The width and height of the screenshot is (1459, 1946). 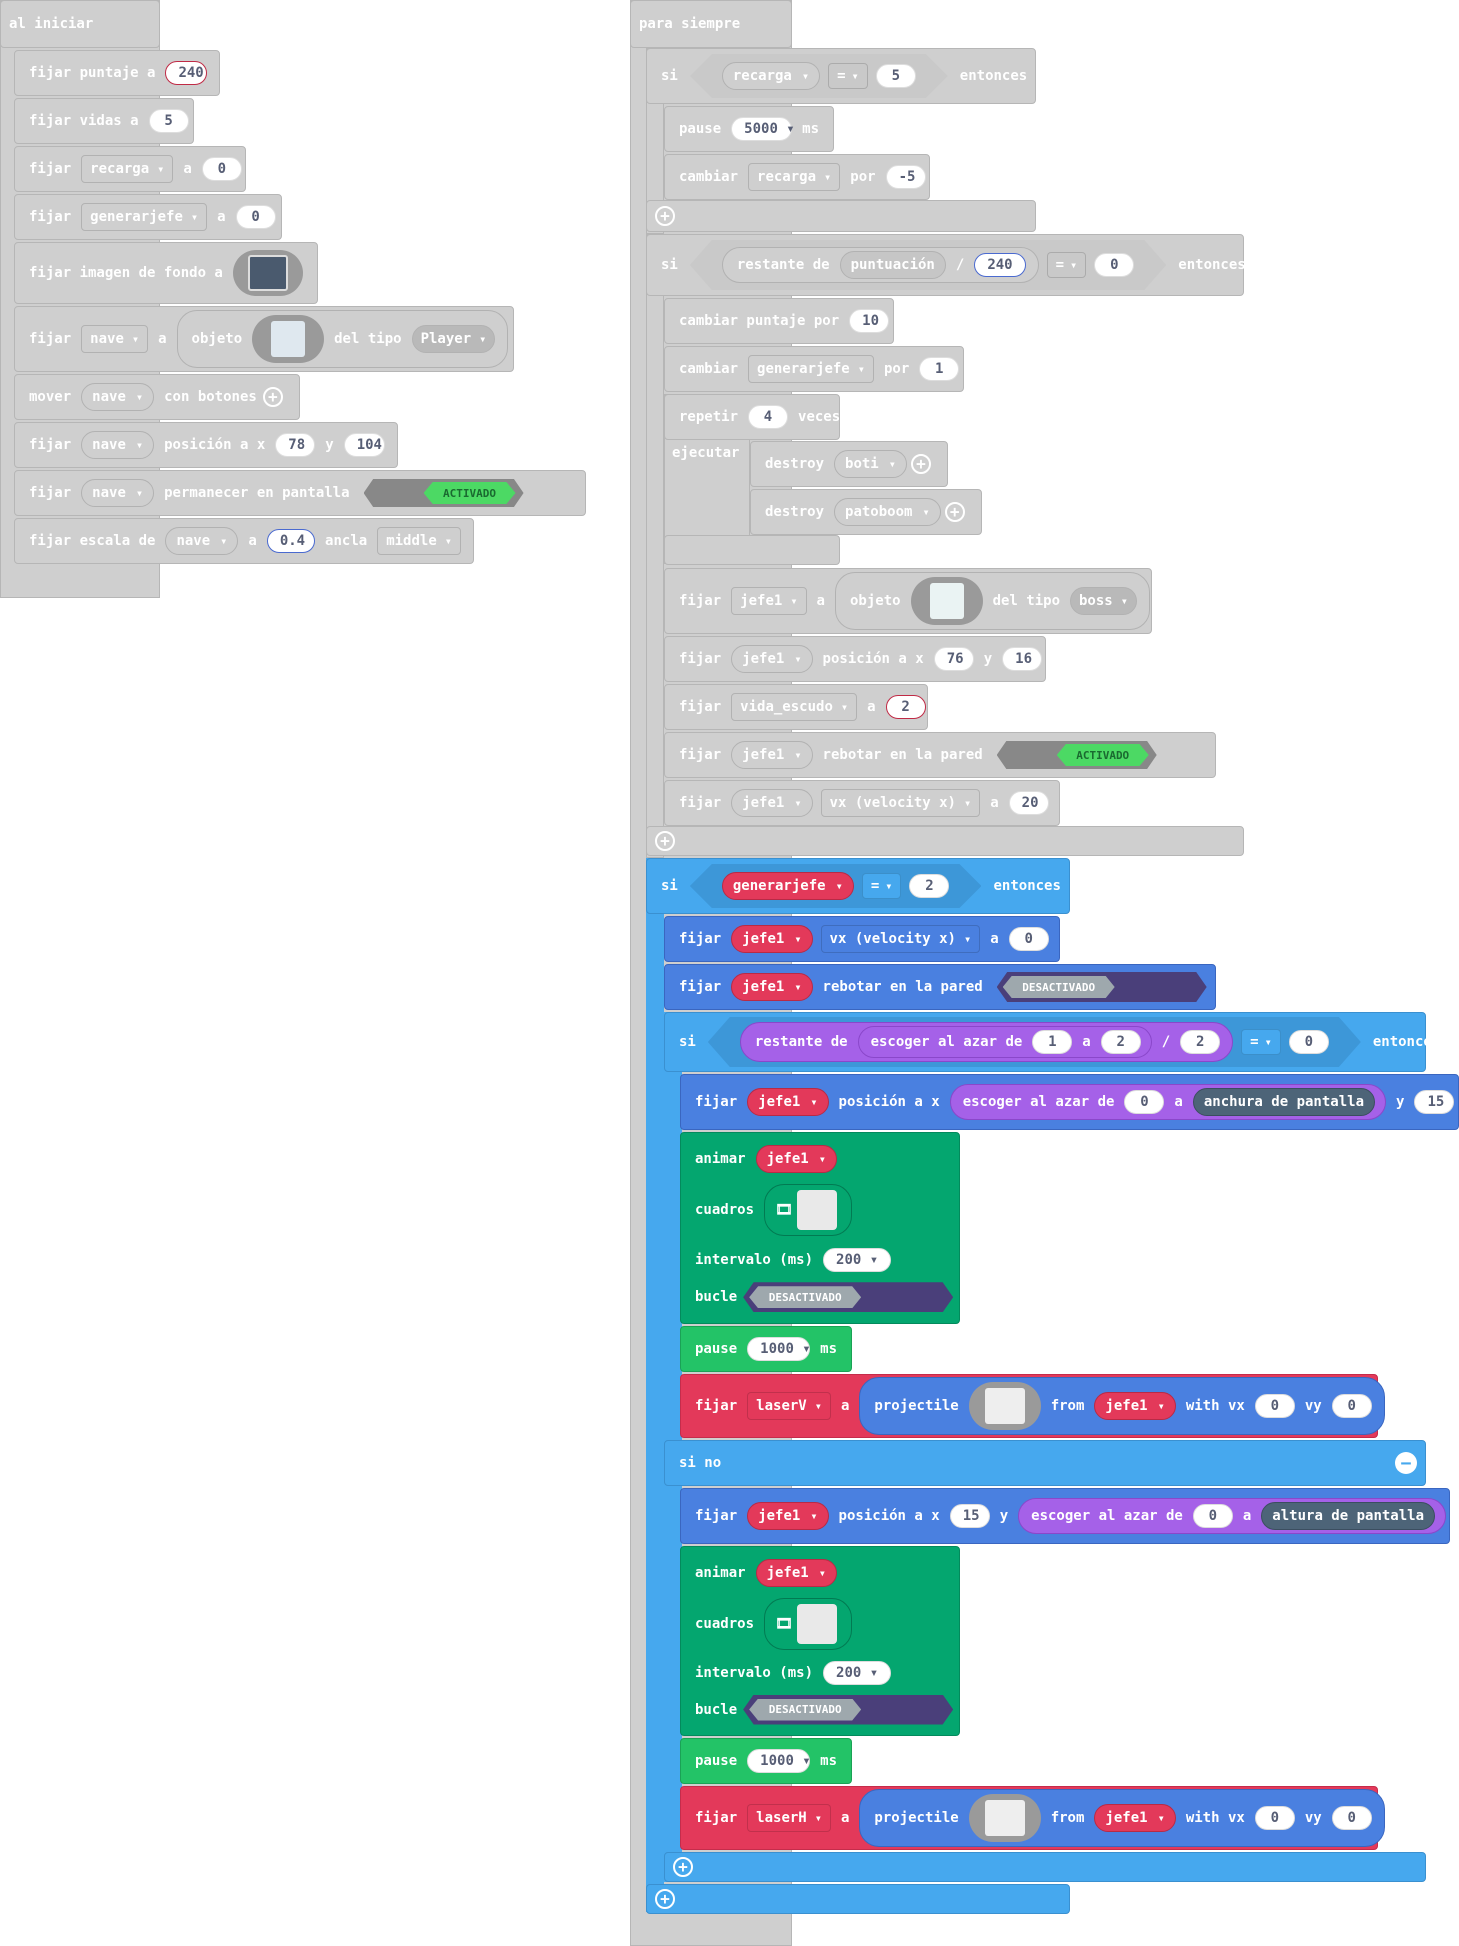 What do you see at coordinates (157, 397) in the screenshot?
I see `move-nave-block: mover nave con botones +` at bounding box center [157, 397].